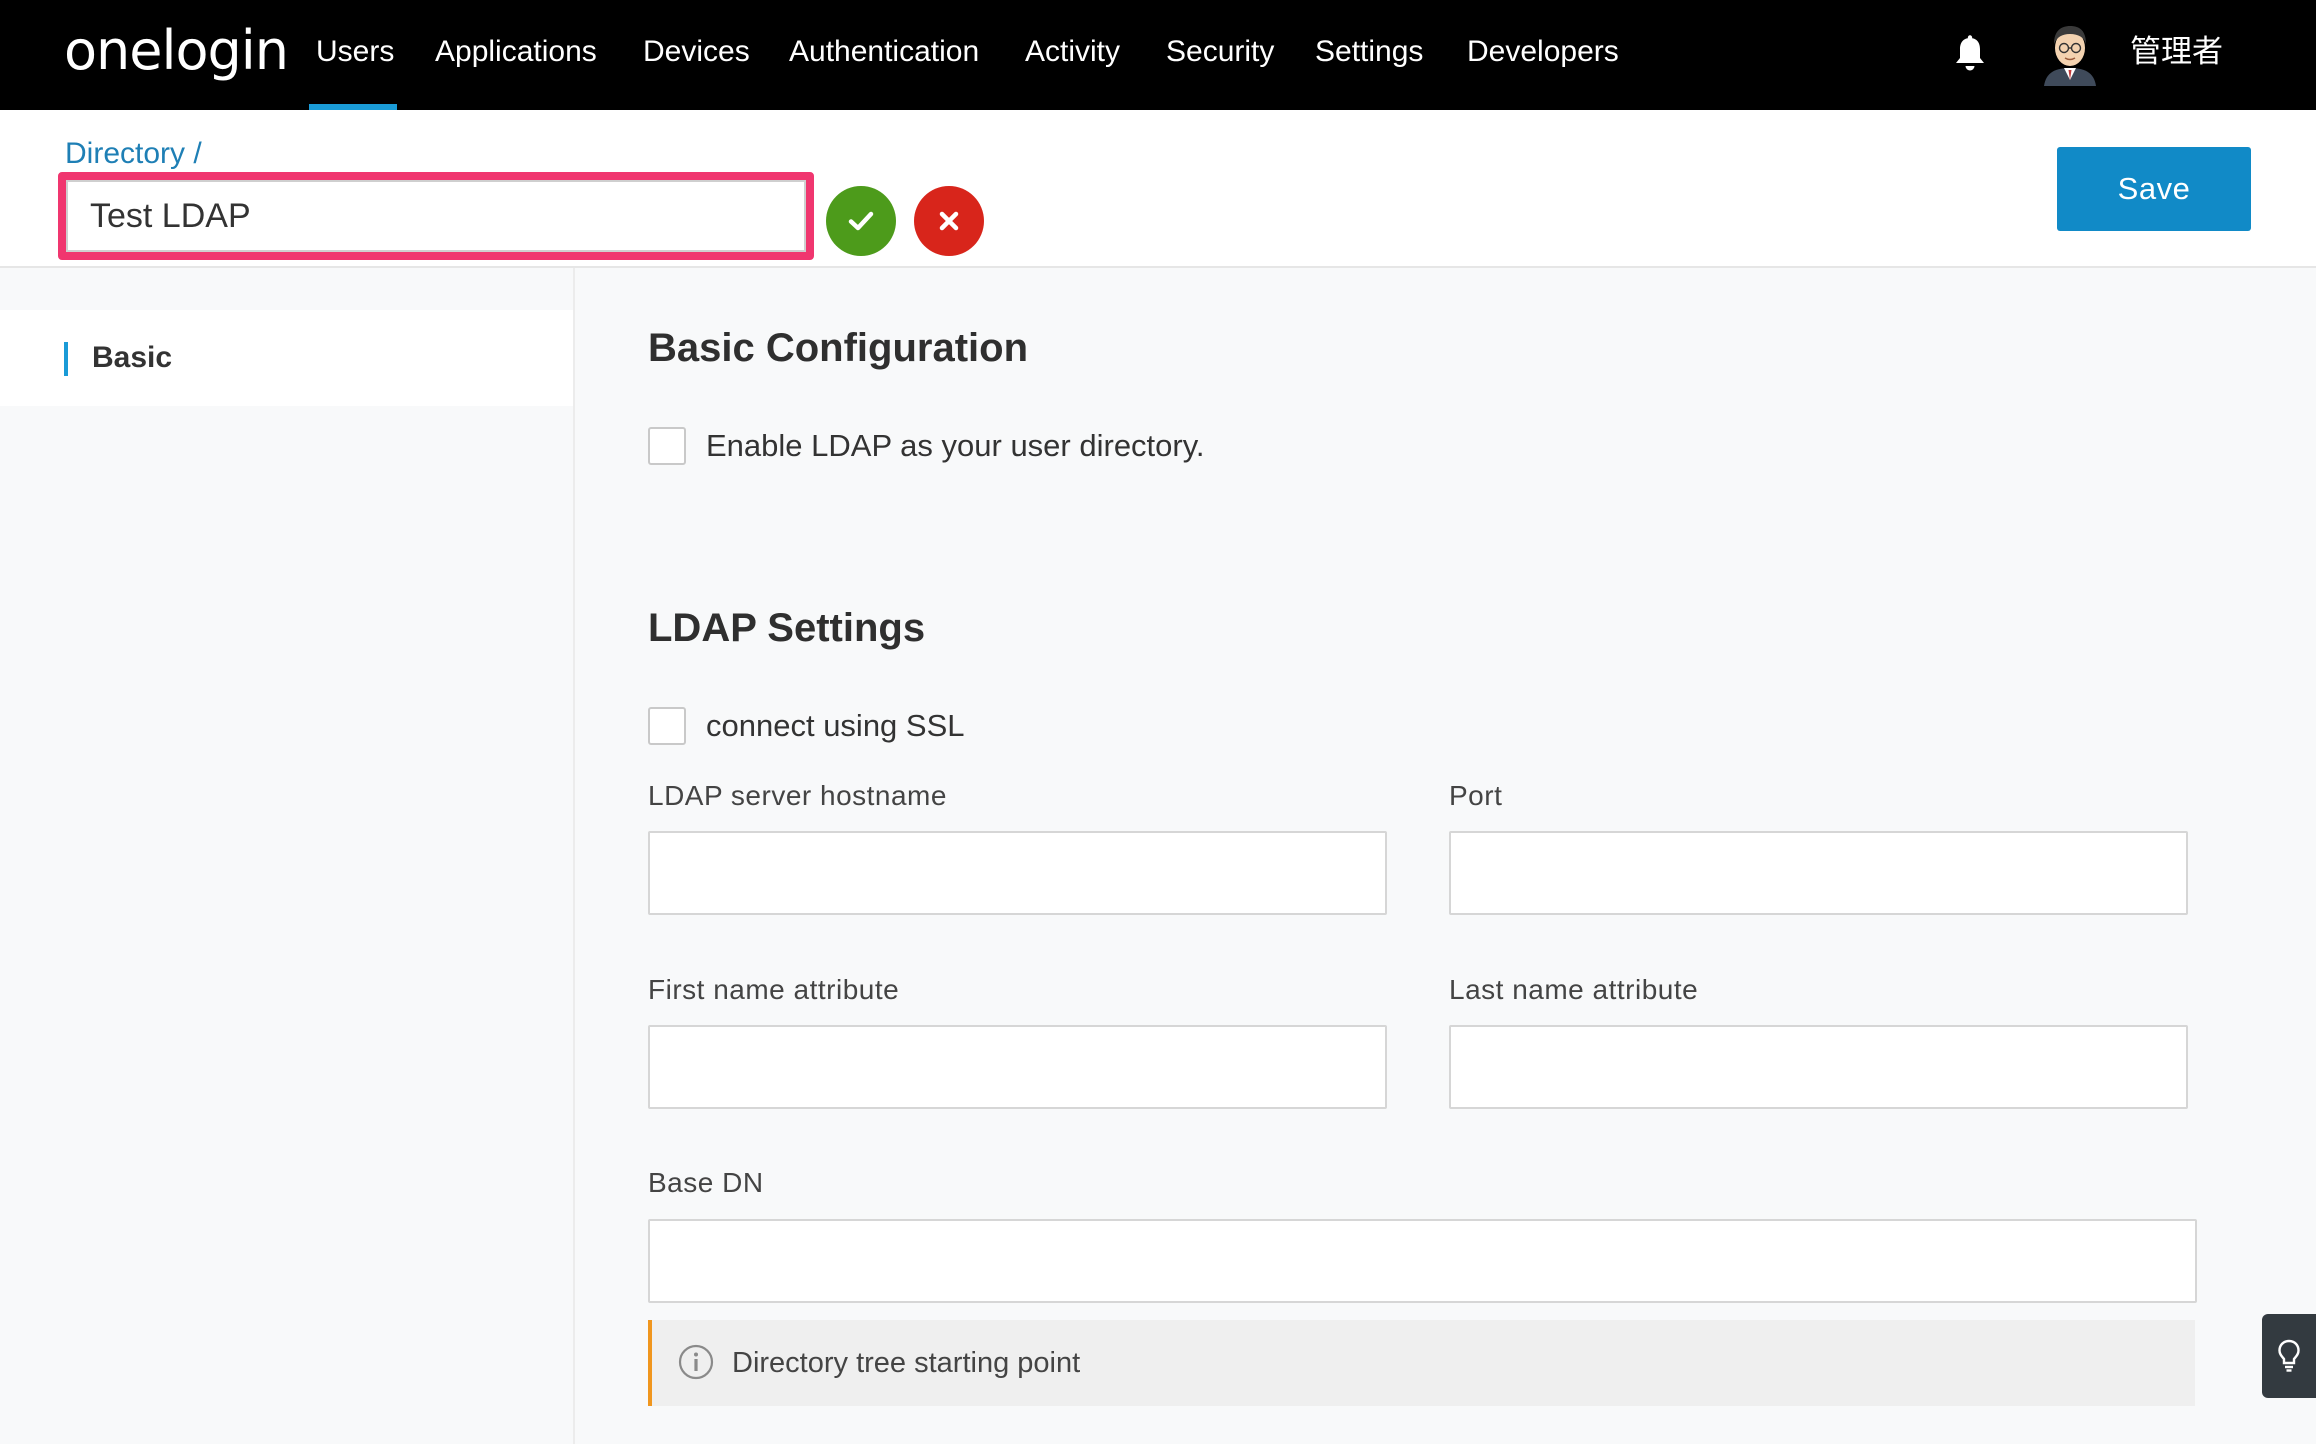 The width and height of the screenshot is (2316, 1444). Describe the element at coordinates (787, 628) in the screenshot. I see `ldap-settings-title: LDAP Settings` at that location.